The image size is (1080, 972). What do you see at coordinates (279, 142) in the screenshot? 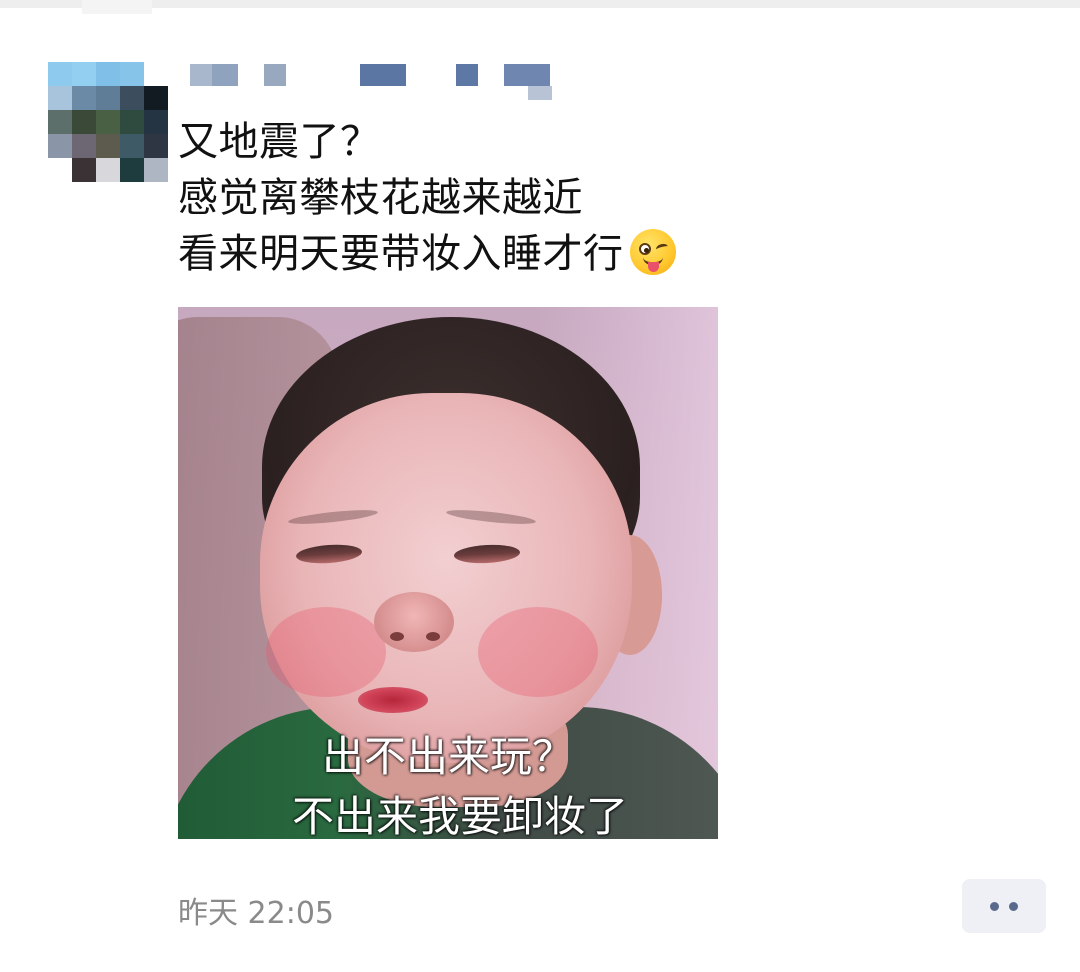
I see `post-text-line: 又地震了？` at bounding box center [279, 142].